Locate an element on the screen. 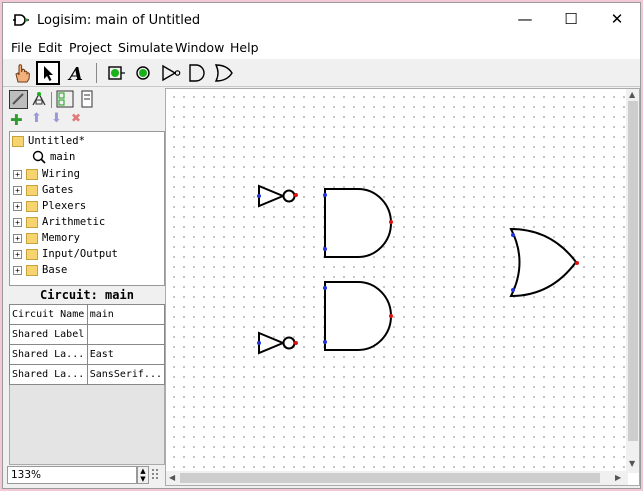  input-pin-icon is located at coordinates (116, 73).